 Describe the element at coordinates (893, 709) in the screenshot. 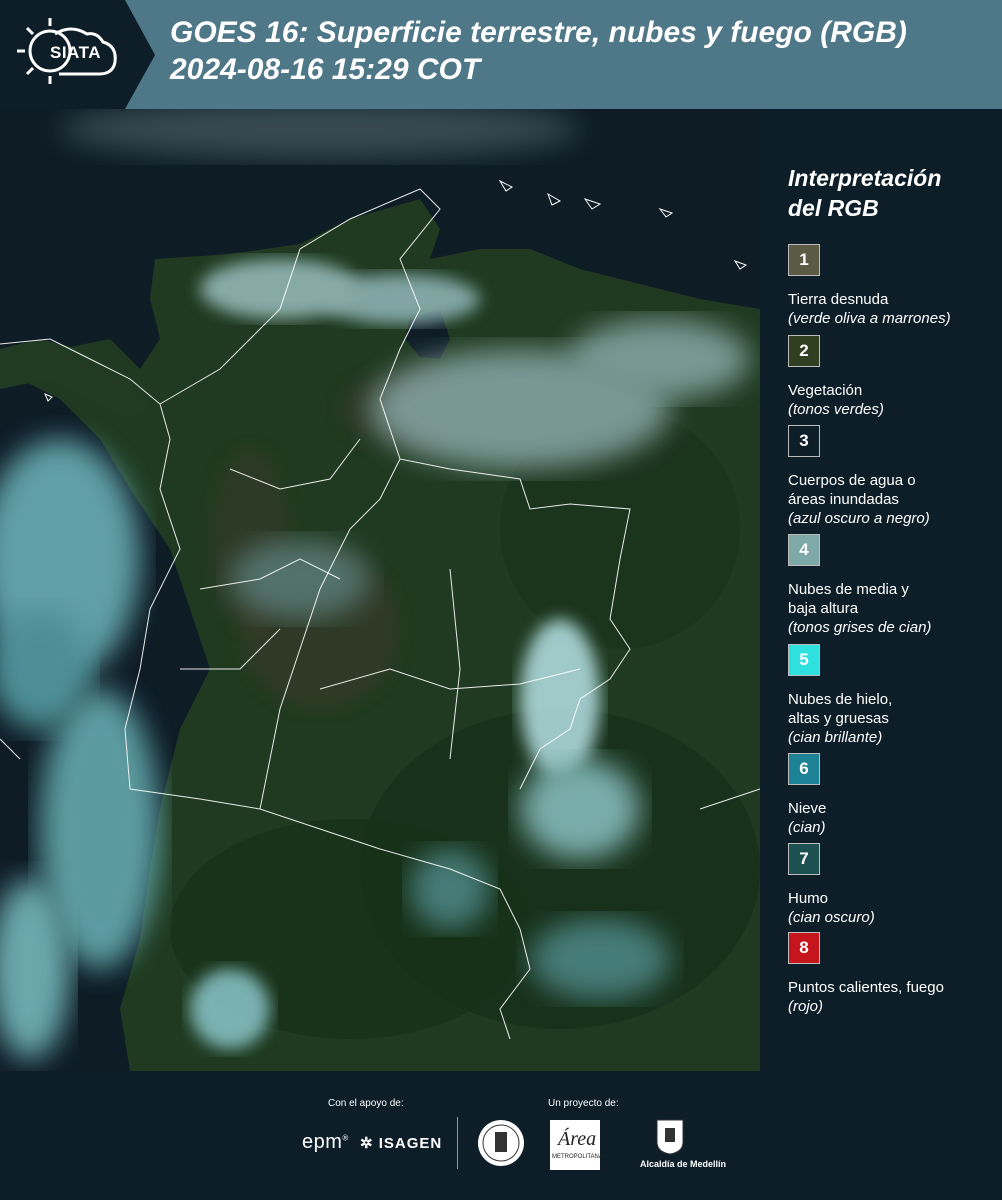

I see `legend-label: Nubes de hielo, altas y gruesas` at that location.